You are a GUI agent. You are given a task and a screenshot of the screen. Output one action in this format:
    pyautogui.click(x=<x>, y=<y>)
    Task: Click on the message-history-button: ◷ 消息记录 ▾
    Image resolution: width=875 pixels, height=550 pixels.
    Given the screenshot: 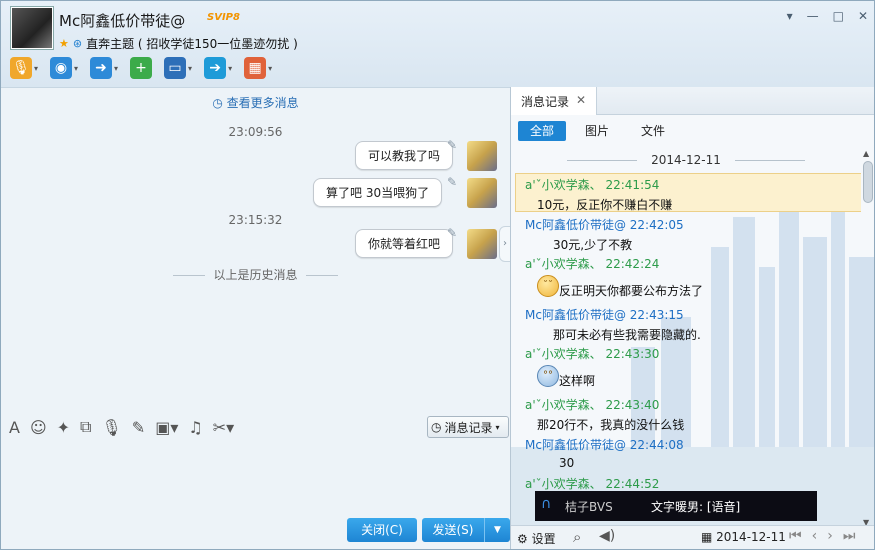 What is the action you would take?
    pyautogui.click(x=468, y=427)
    